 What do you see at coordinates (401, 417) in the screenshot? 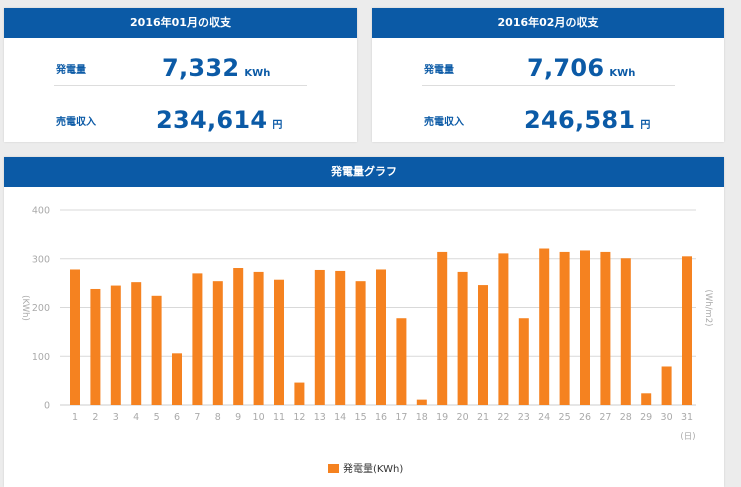
I see `x-tick-label: 17` at bounding box center [401, 417].